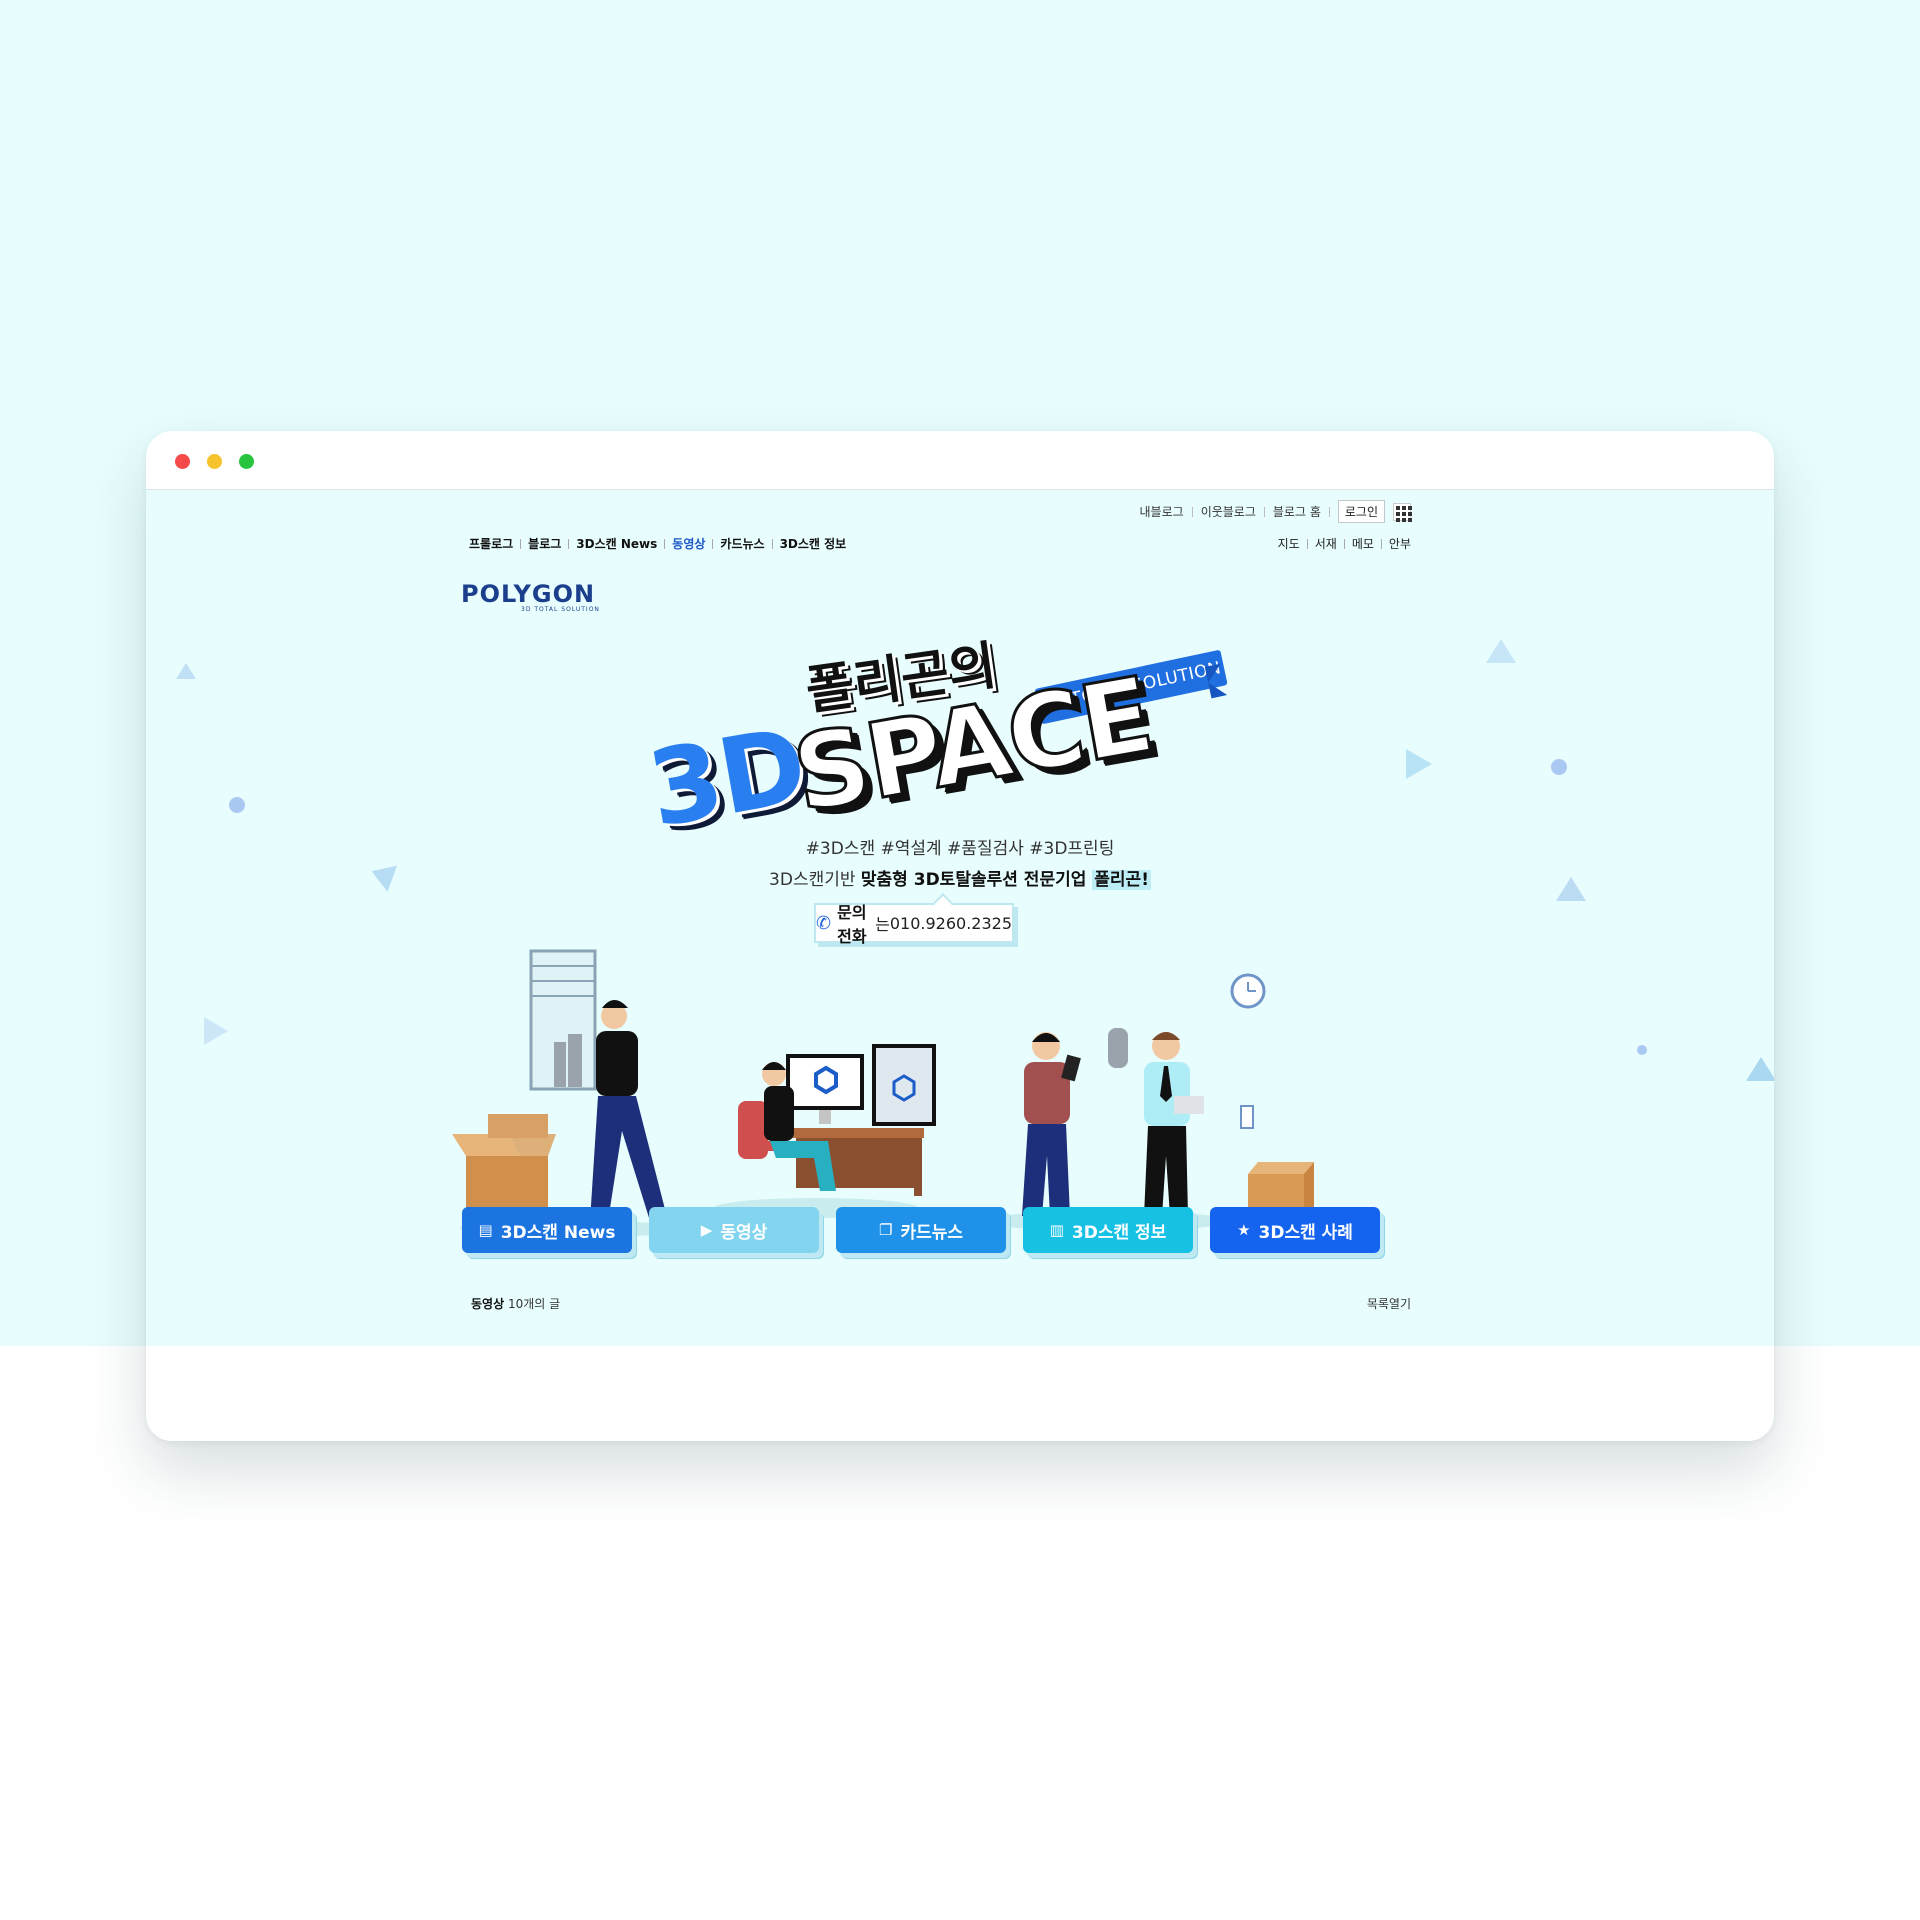 The width and height of the screenshot is (1920, 1920). Describe the element at coordinates (214, 461) in the screenshot. I see `minimize-window-button` at that location.